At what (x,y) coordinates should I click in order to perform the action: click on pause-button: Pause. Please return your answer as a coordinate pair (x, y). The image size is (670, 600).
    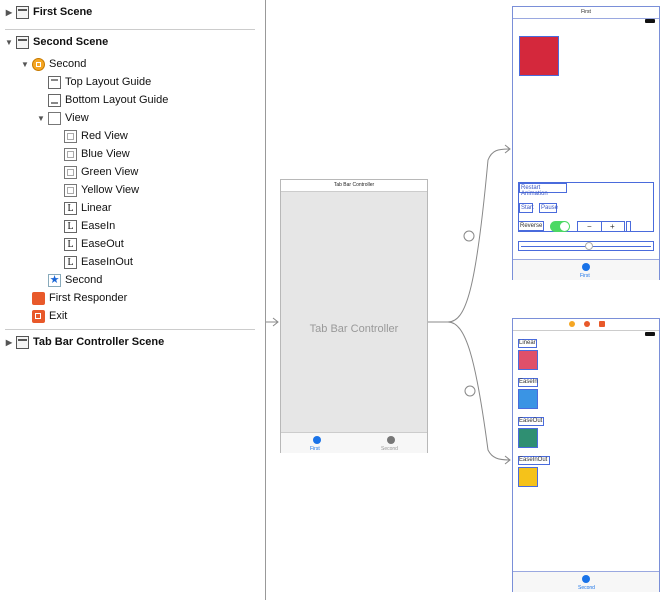
    Looking at the image, I should click on (549, 208).